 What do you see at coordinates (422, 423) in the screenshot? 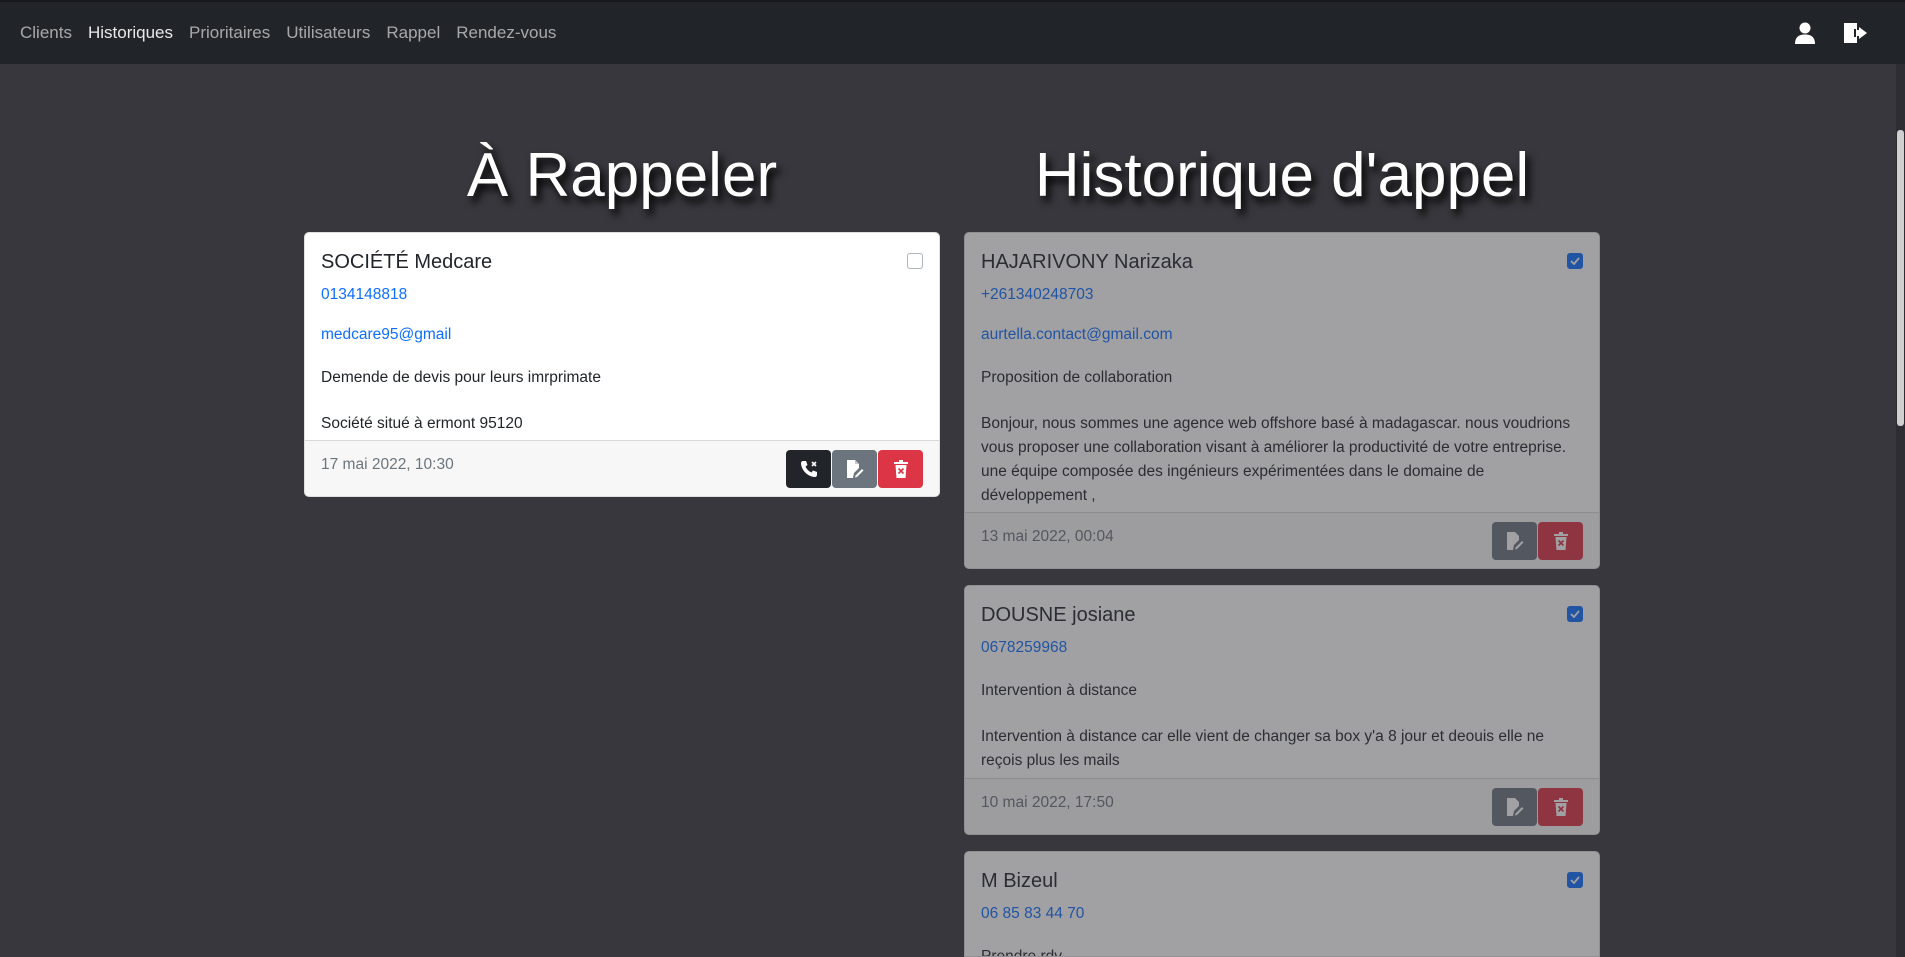
I see `card-message: Société situé à ermont 95120` at bounding box center [422, 423].